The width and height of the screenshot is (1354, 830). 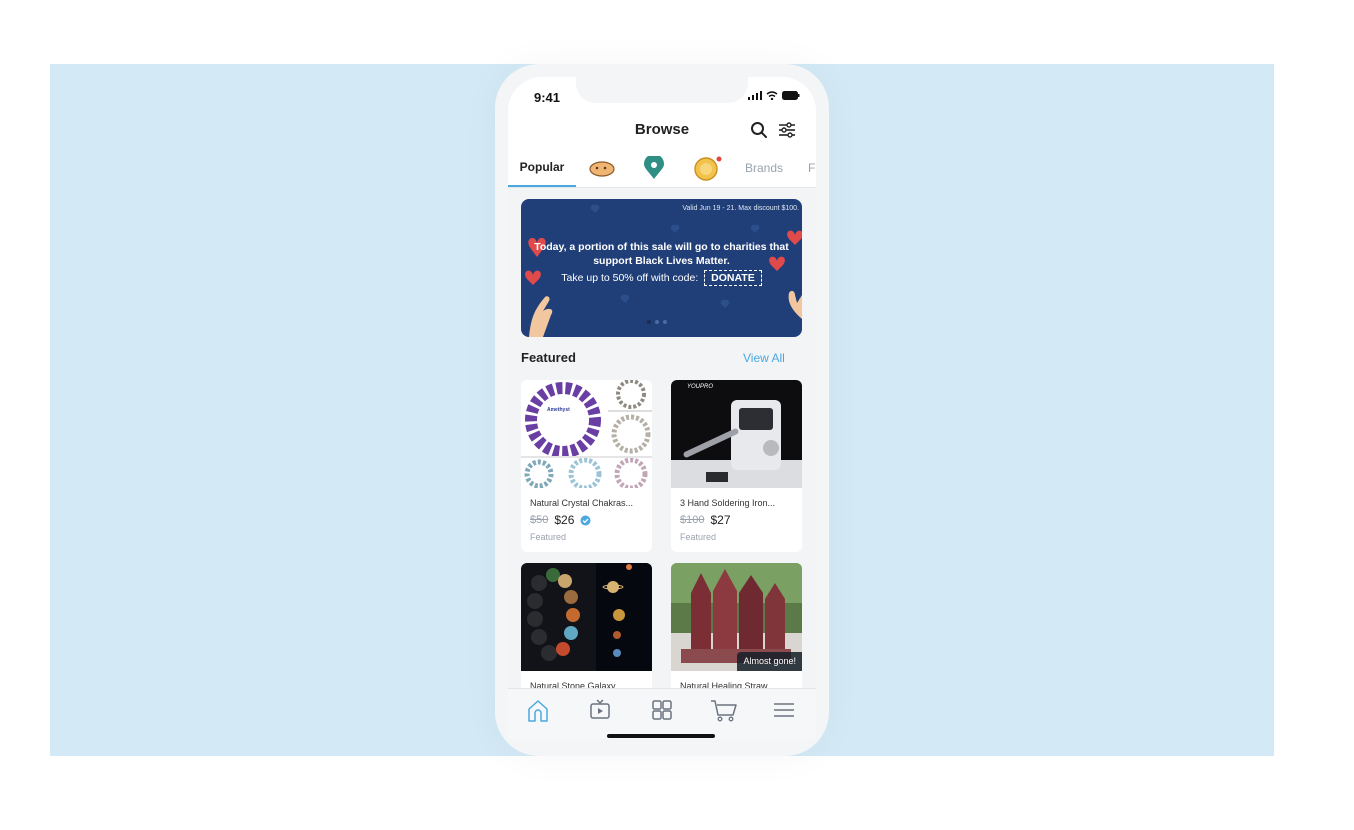 I want to click on status-icons, so click(x=774, y=95).